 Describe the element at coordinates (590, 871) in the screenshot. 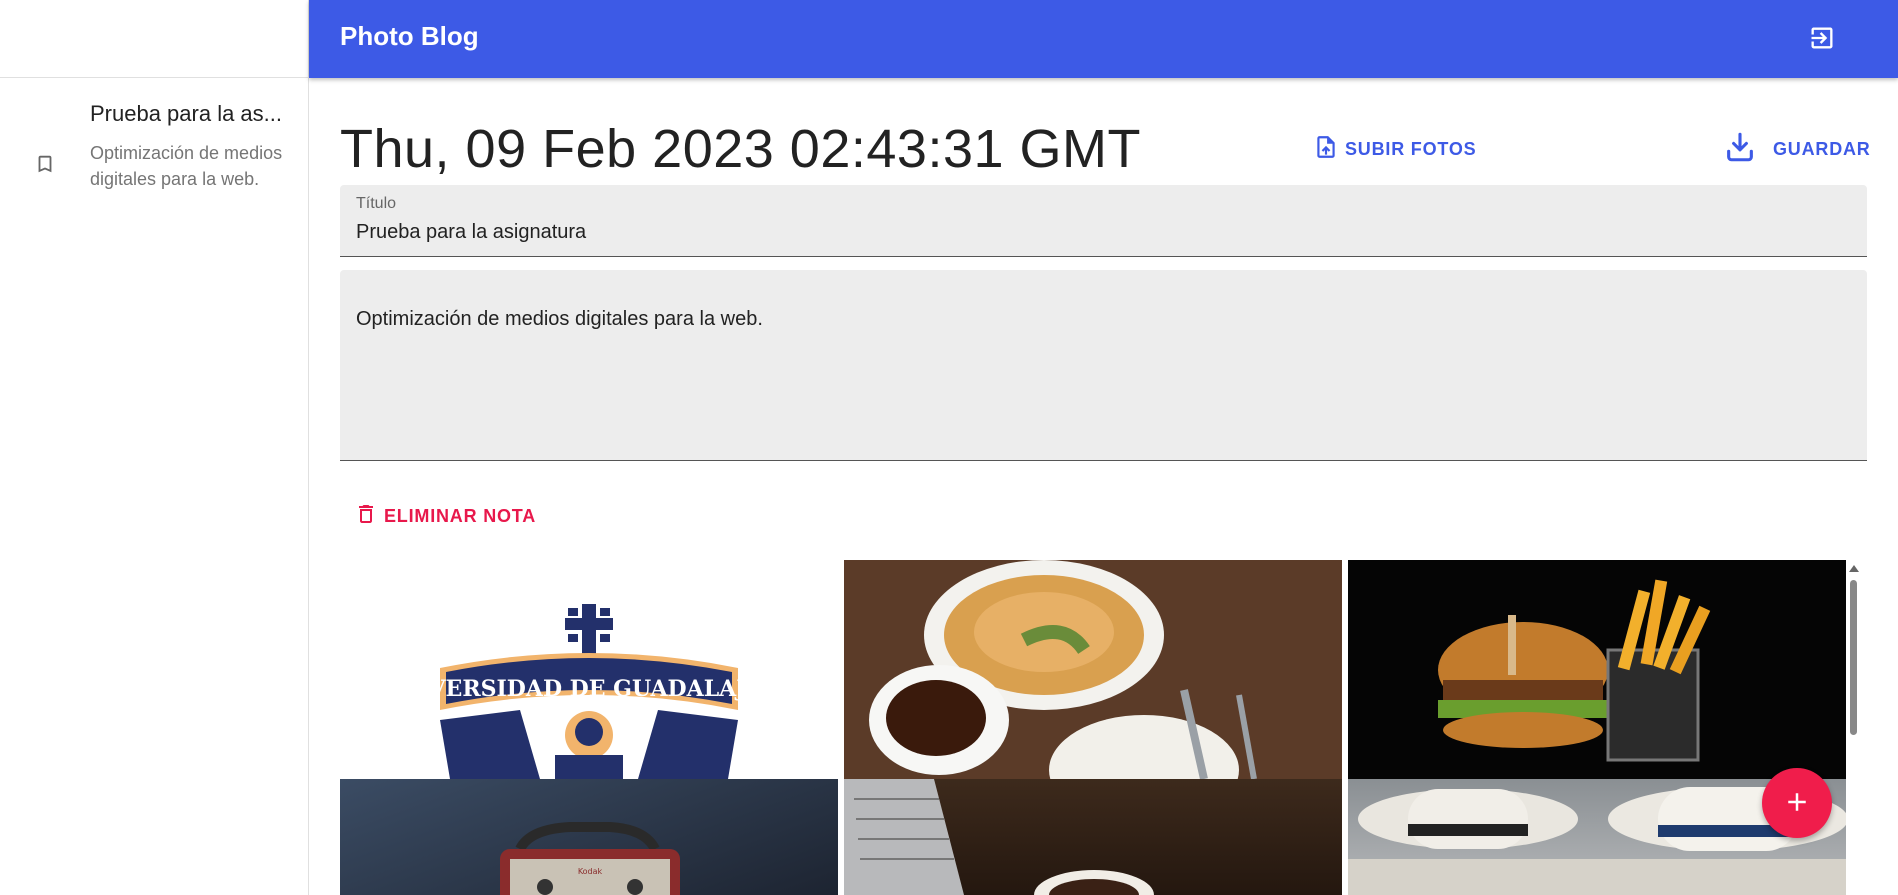

I see `radio-brand: Kodak` at that location.